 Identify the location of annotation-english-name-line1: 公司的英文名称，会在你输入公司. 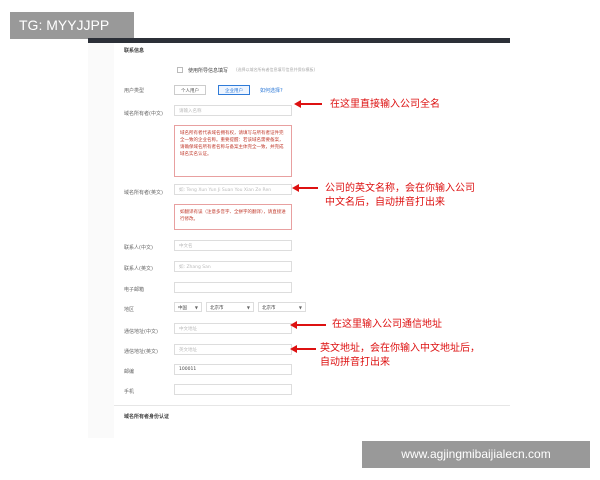
(400, 188).